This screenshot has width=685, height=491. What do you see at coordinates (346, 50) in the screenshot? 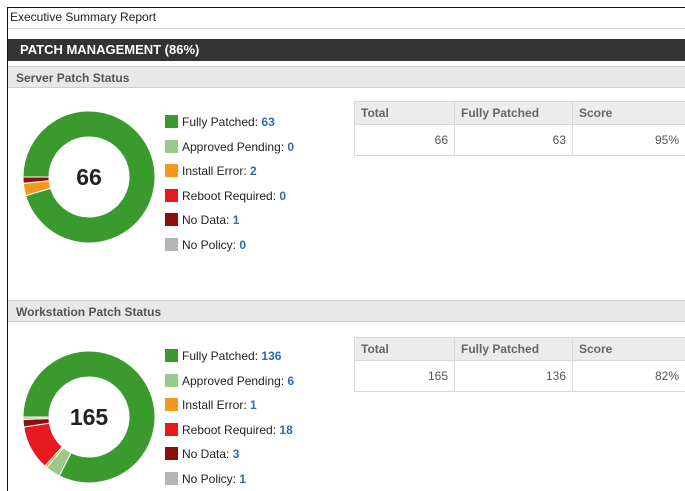
I see `section-header: PATCH MANAGEMENT (86%)` at bounding box center [346, 50].